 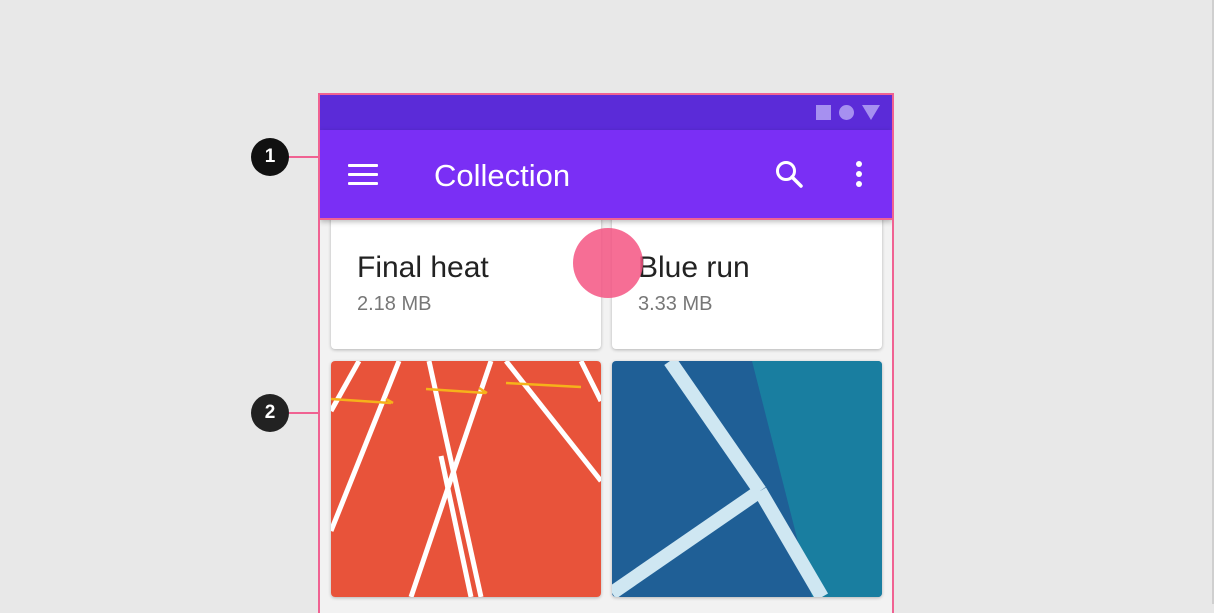 I want to click on search-icon, so click(x=789, y=174).